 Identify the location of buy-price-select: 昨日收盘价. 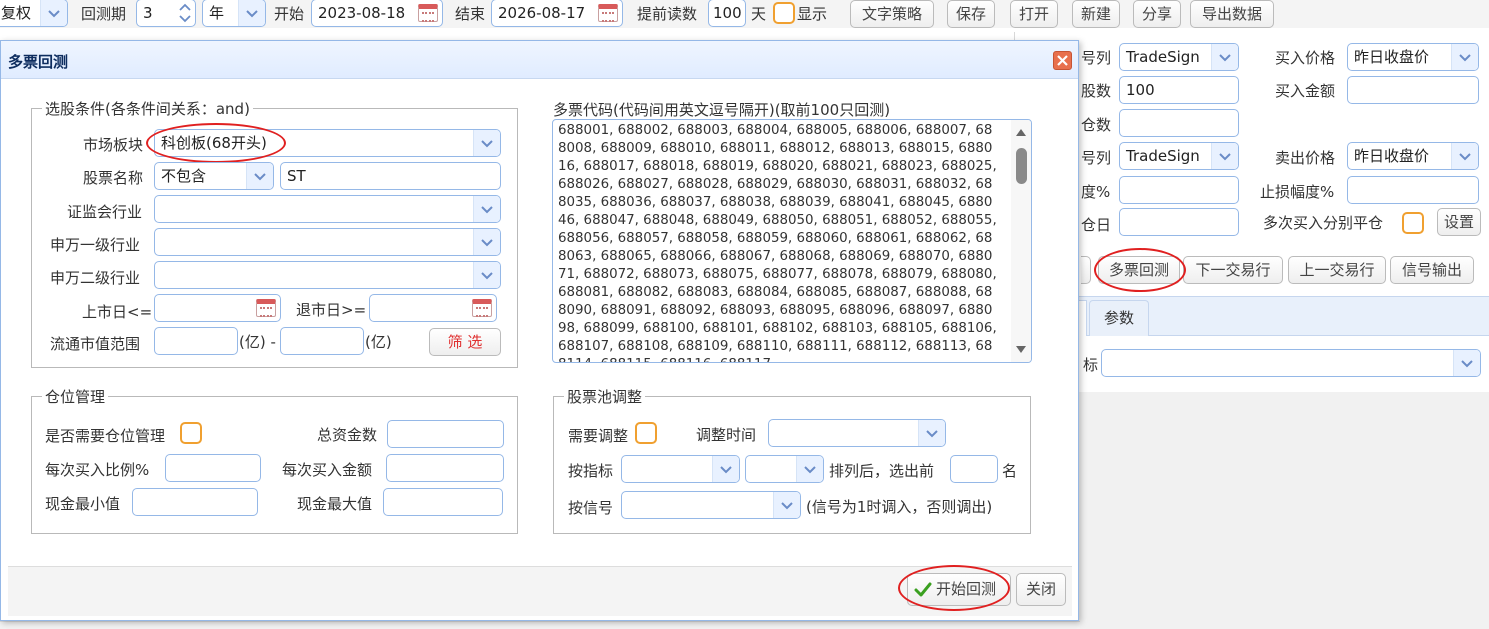
(1413, 57).